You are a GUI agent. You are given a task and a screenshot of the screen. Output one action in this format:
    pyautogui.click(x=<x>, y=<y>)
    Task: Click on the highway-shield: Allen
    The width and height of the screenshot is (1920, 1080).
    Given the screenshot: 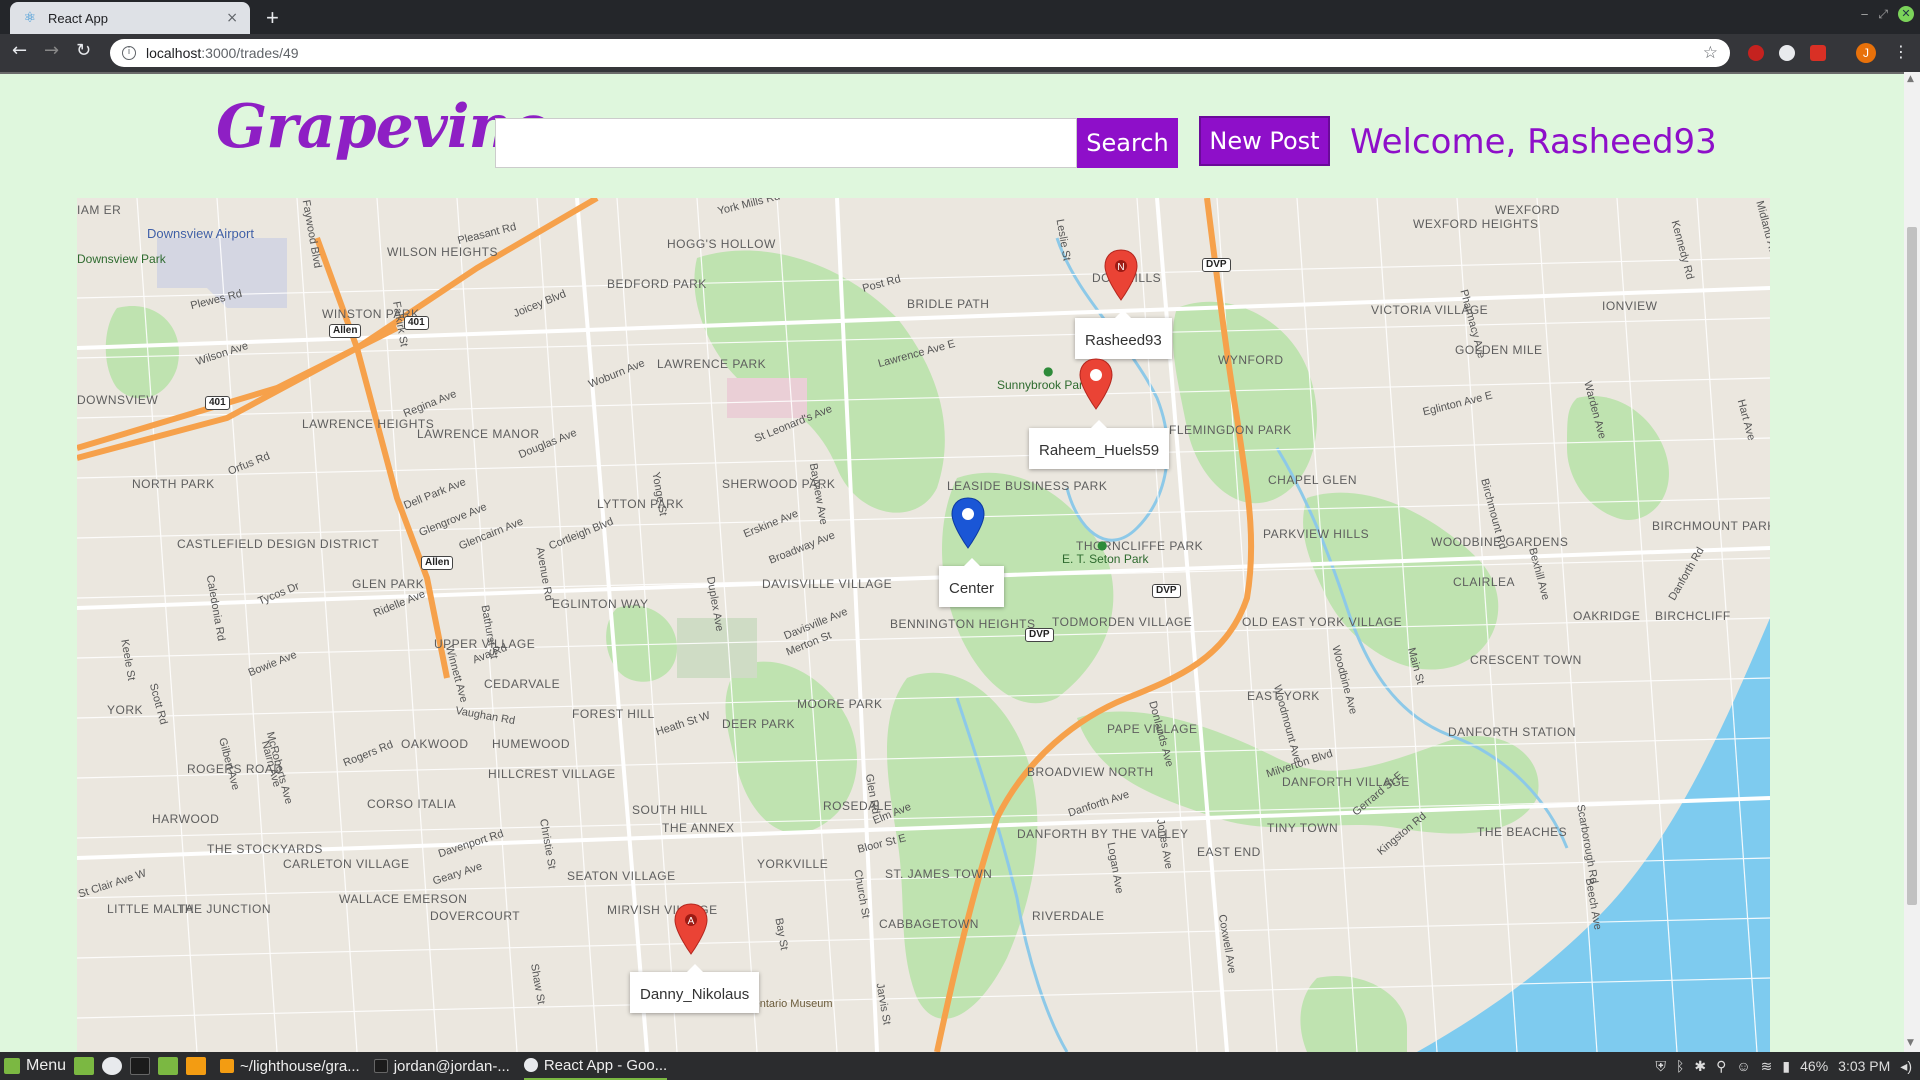 What is the action you would take?
    pyautogui.click(x=345, y=331)
    